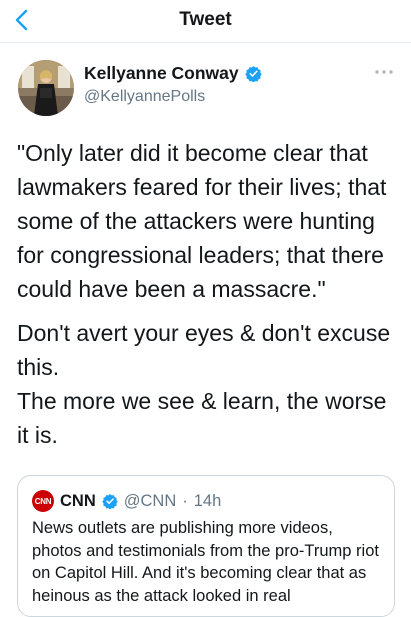 The height and width of the screenshot is (617, 411). What do you see at coordinates (144, 97) in the screenshot?
I see `author-handle: @KellyannePolls` at bounding box center [144, 97].